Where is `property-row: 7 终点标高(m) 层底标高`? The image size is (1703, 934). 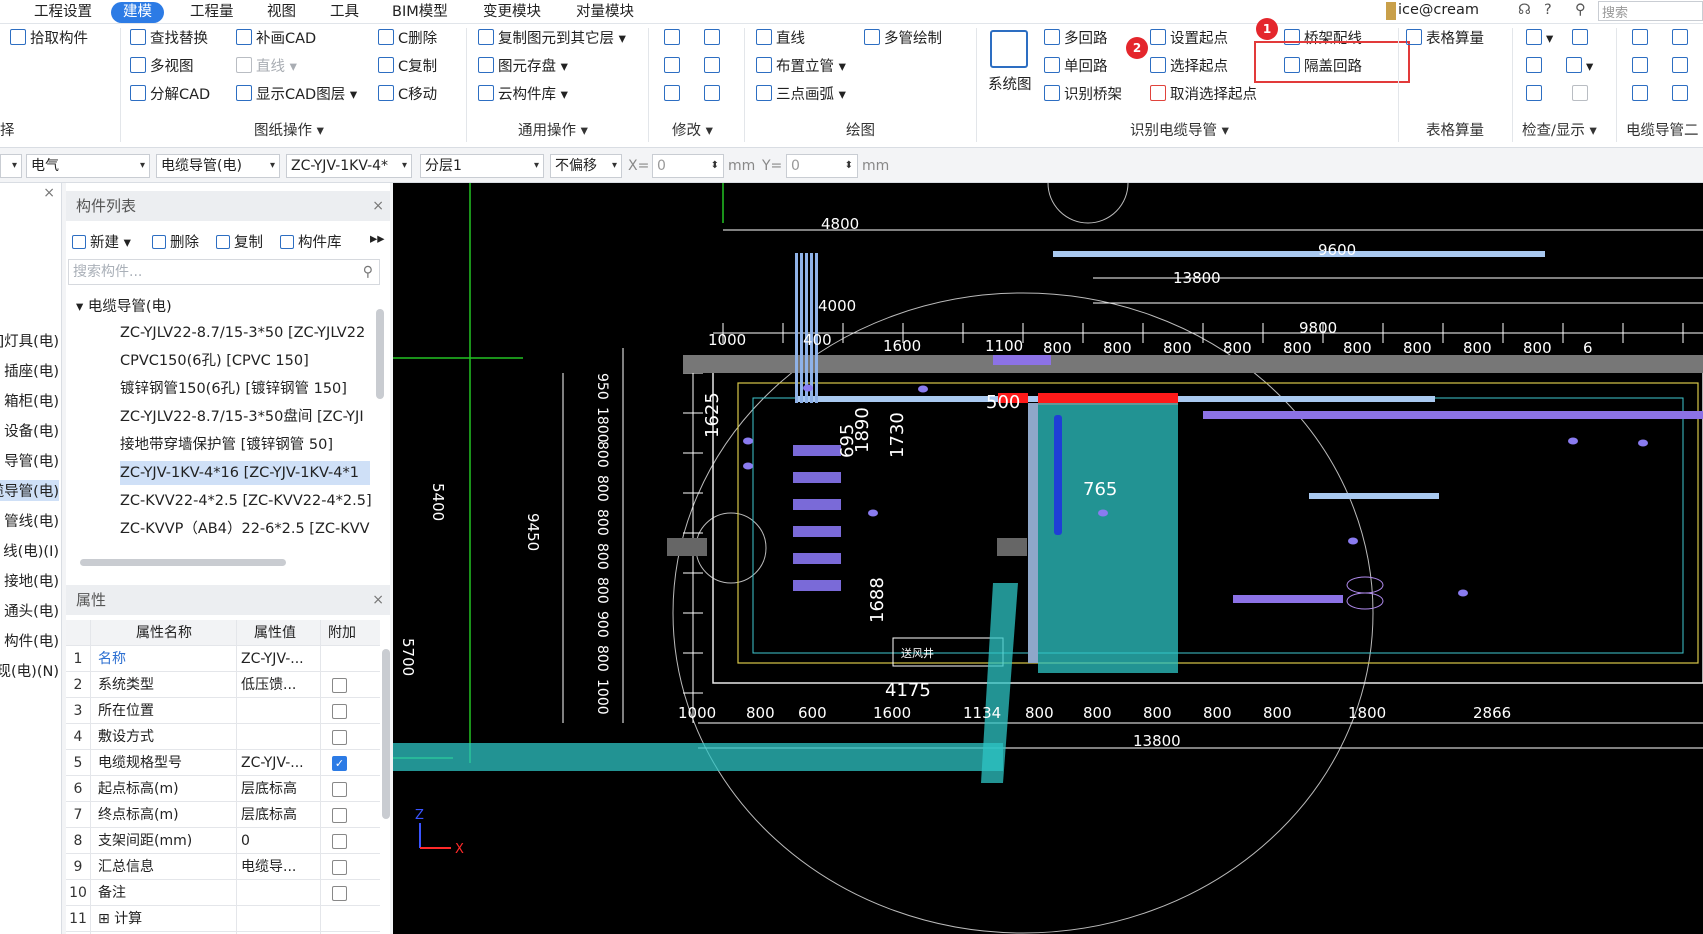
property-row: 7 终点标高(m) 层底标高 is located at coordinates (223, 815).